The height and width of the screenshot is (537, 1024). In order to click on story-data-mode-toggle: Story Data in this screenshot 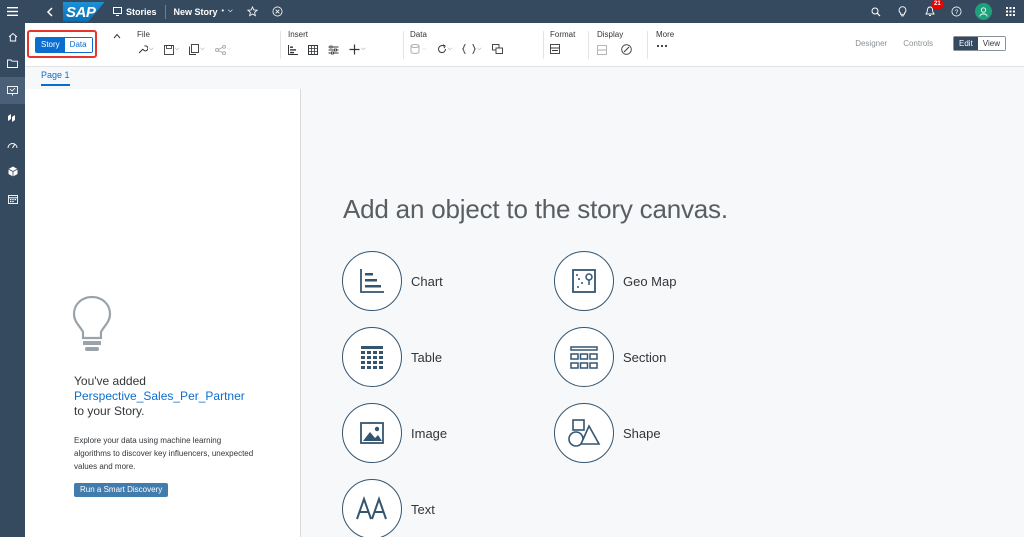, I will do `click(64, 45)`.